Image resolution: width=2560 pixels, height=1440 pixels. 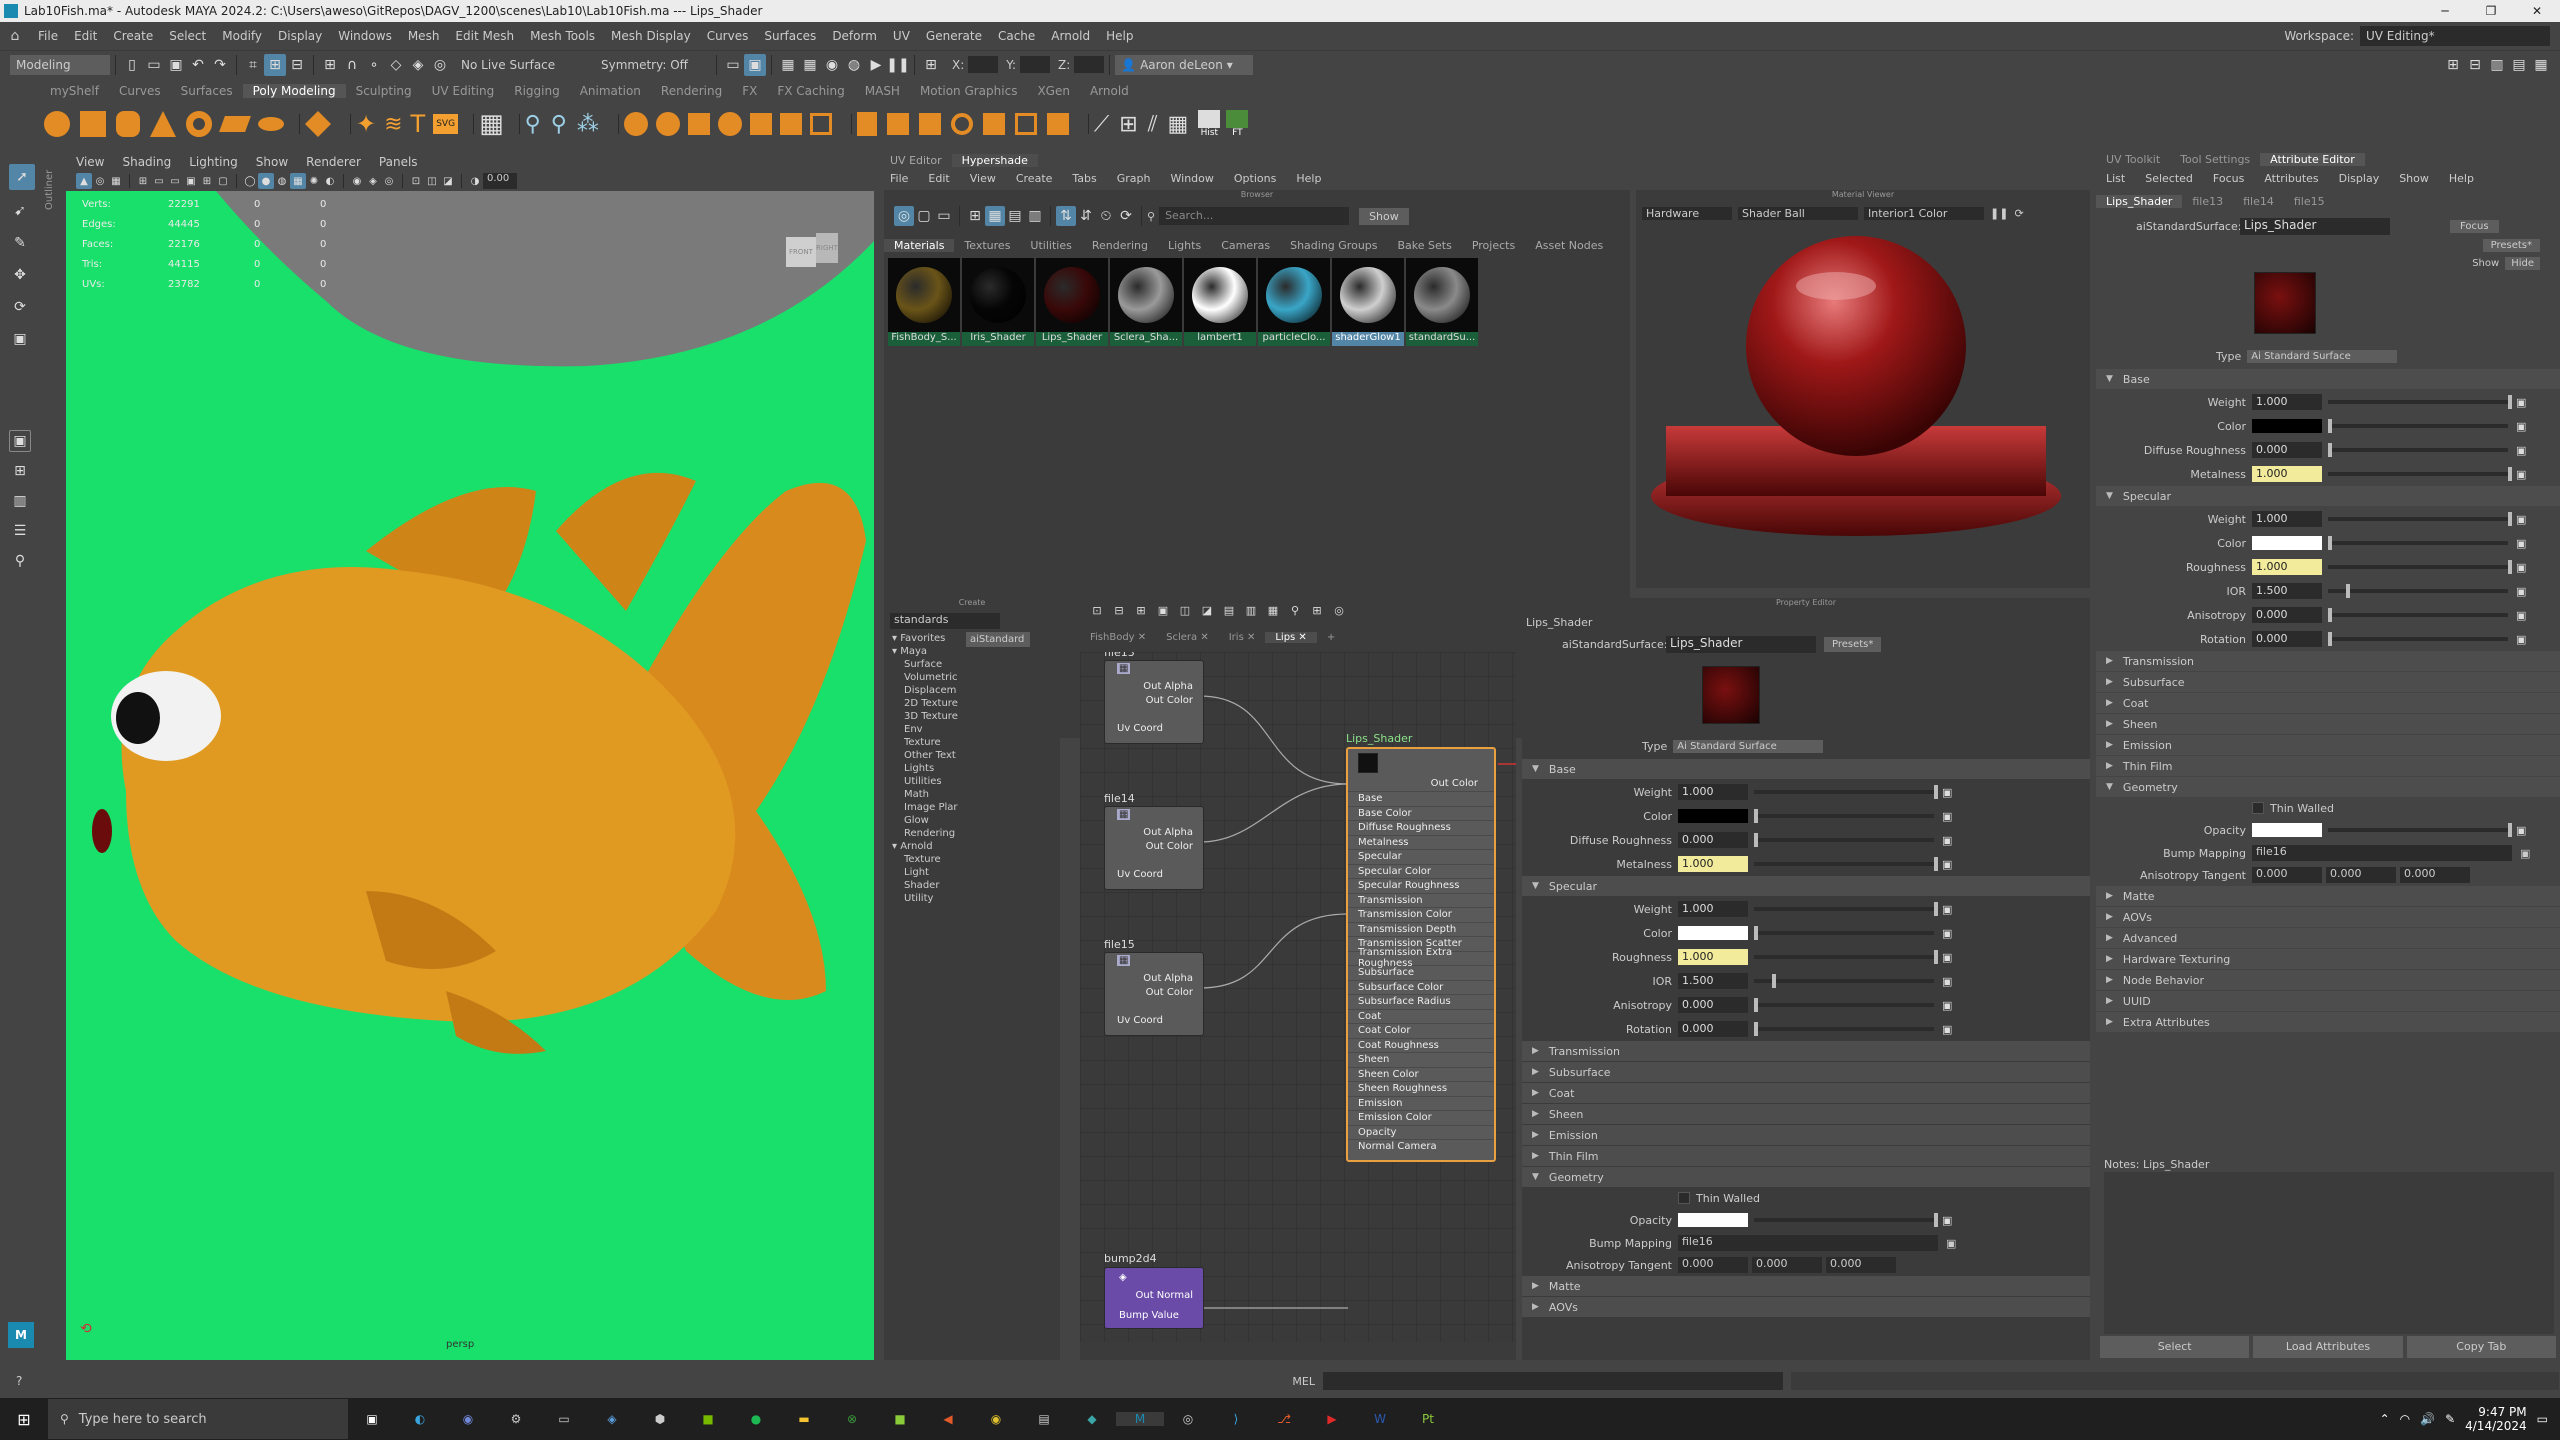 What do you see at coordinates (1713, 840) in the screenshot?
I see `attr-field-diffuse-roughness: 0.000` at bounding box center [1713, 840].